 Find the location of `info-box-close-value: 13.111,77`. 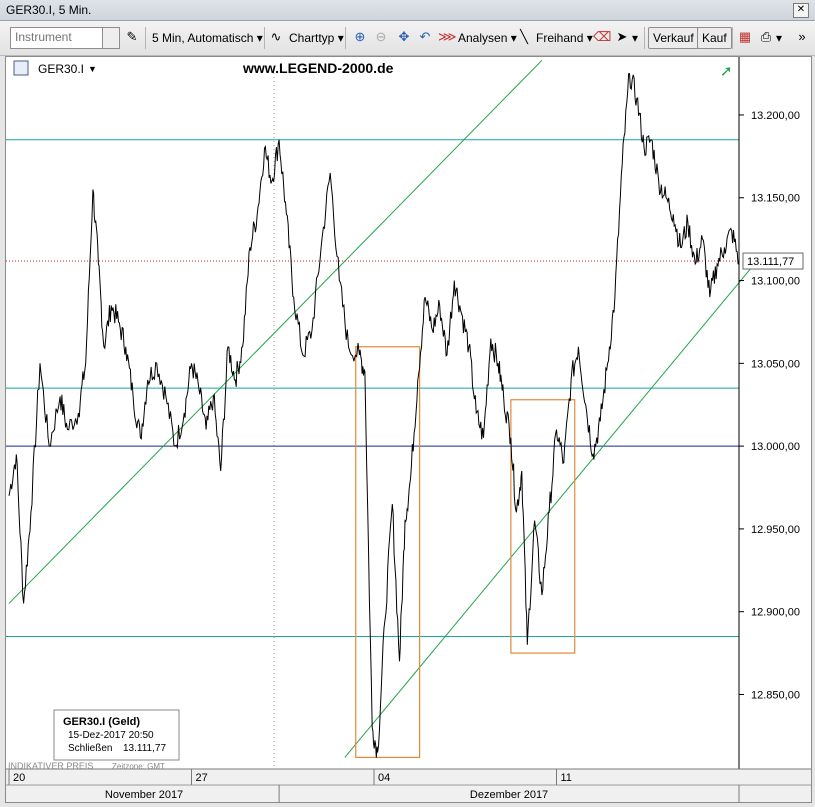

info-box-close-value: 13.111,77 is located at coordinates (144, 748).